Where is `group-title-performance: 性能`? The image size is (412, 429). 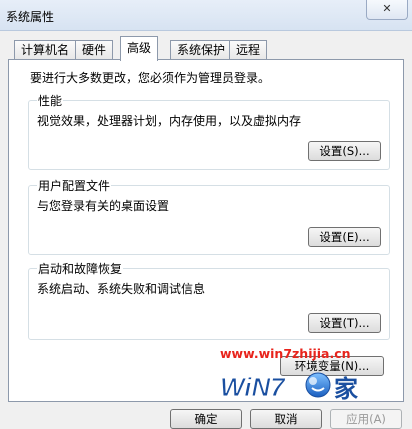
group-title-performance: 性能 is located at coordinates (50, 100).